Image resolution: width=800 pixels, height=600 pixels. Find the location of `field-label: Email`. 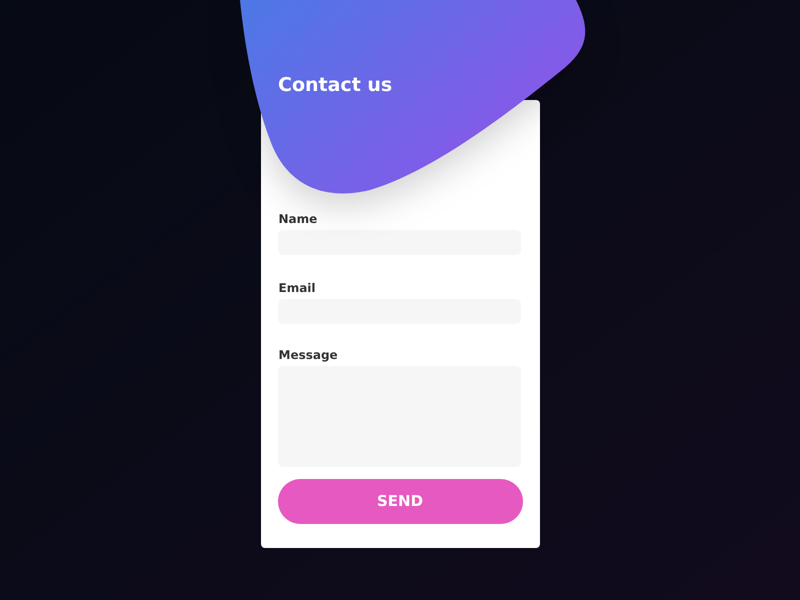

field-label: Email is located at coordinates (297, 288).